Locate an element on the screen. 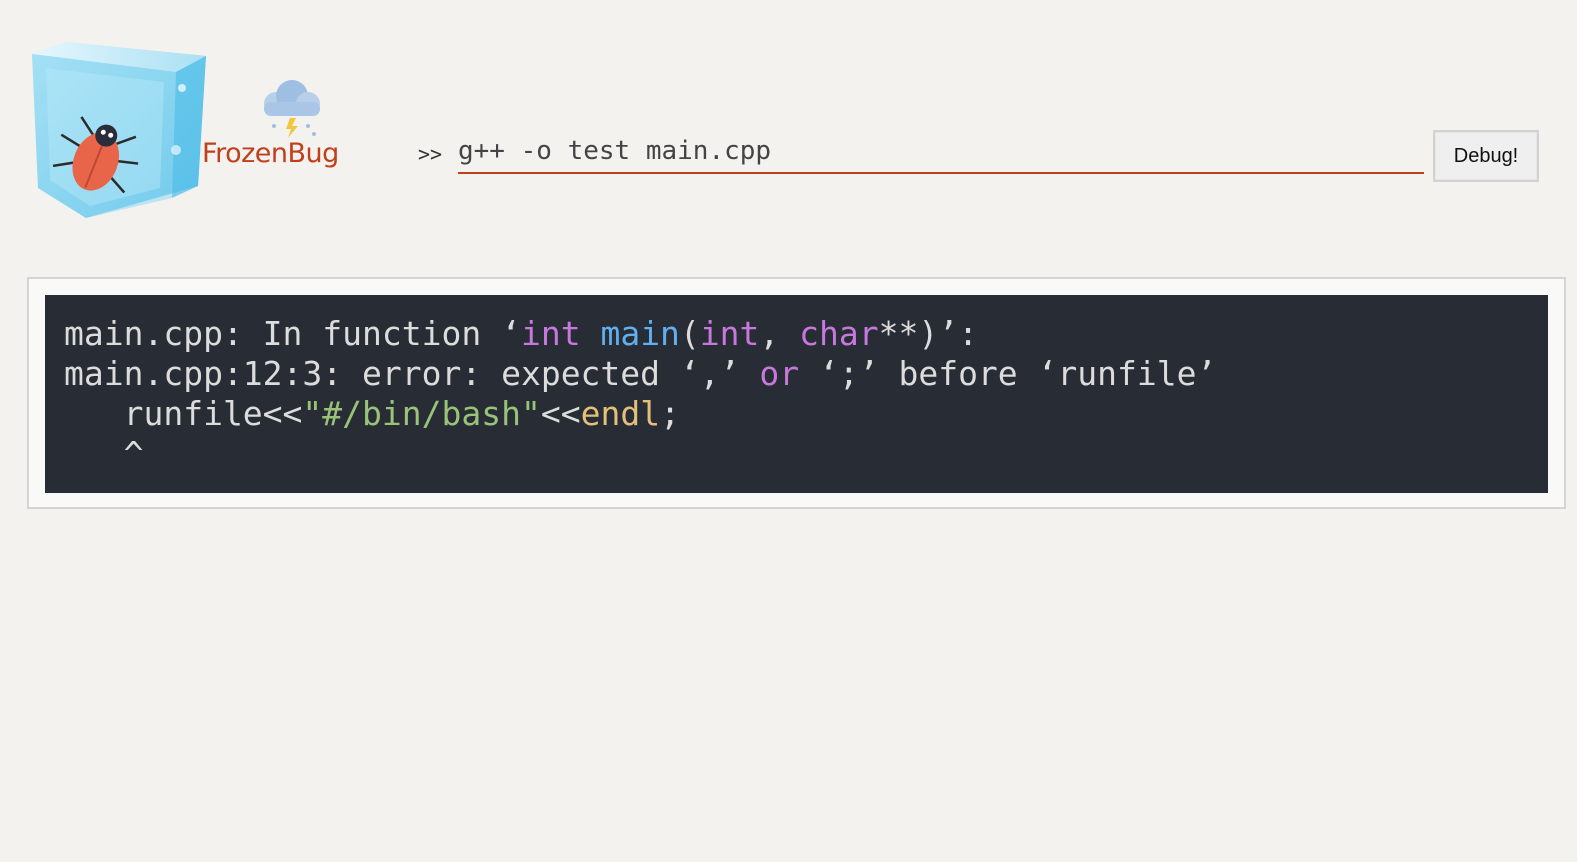  output-text: main.cpp:12:3: error: expected ‘,’ is located at coordinates (412, 373).